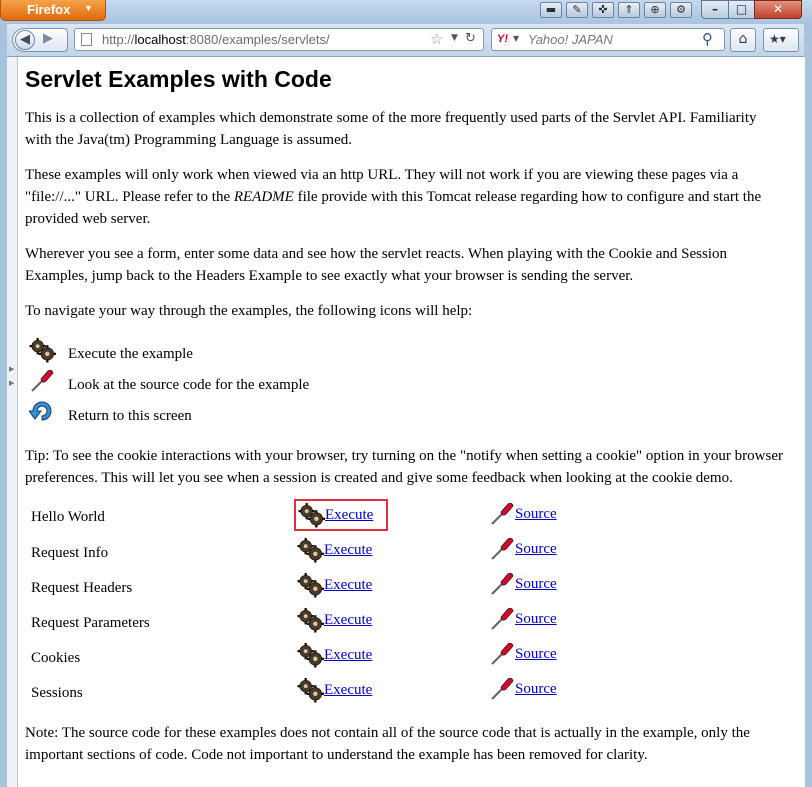 This screenshot has width=812, height=787. What do you see at coordinates (436, 39) in the screenshot?
I see `bookmark-star-icon: ☆` at bounding box center [436, 39].